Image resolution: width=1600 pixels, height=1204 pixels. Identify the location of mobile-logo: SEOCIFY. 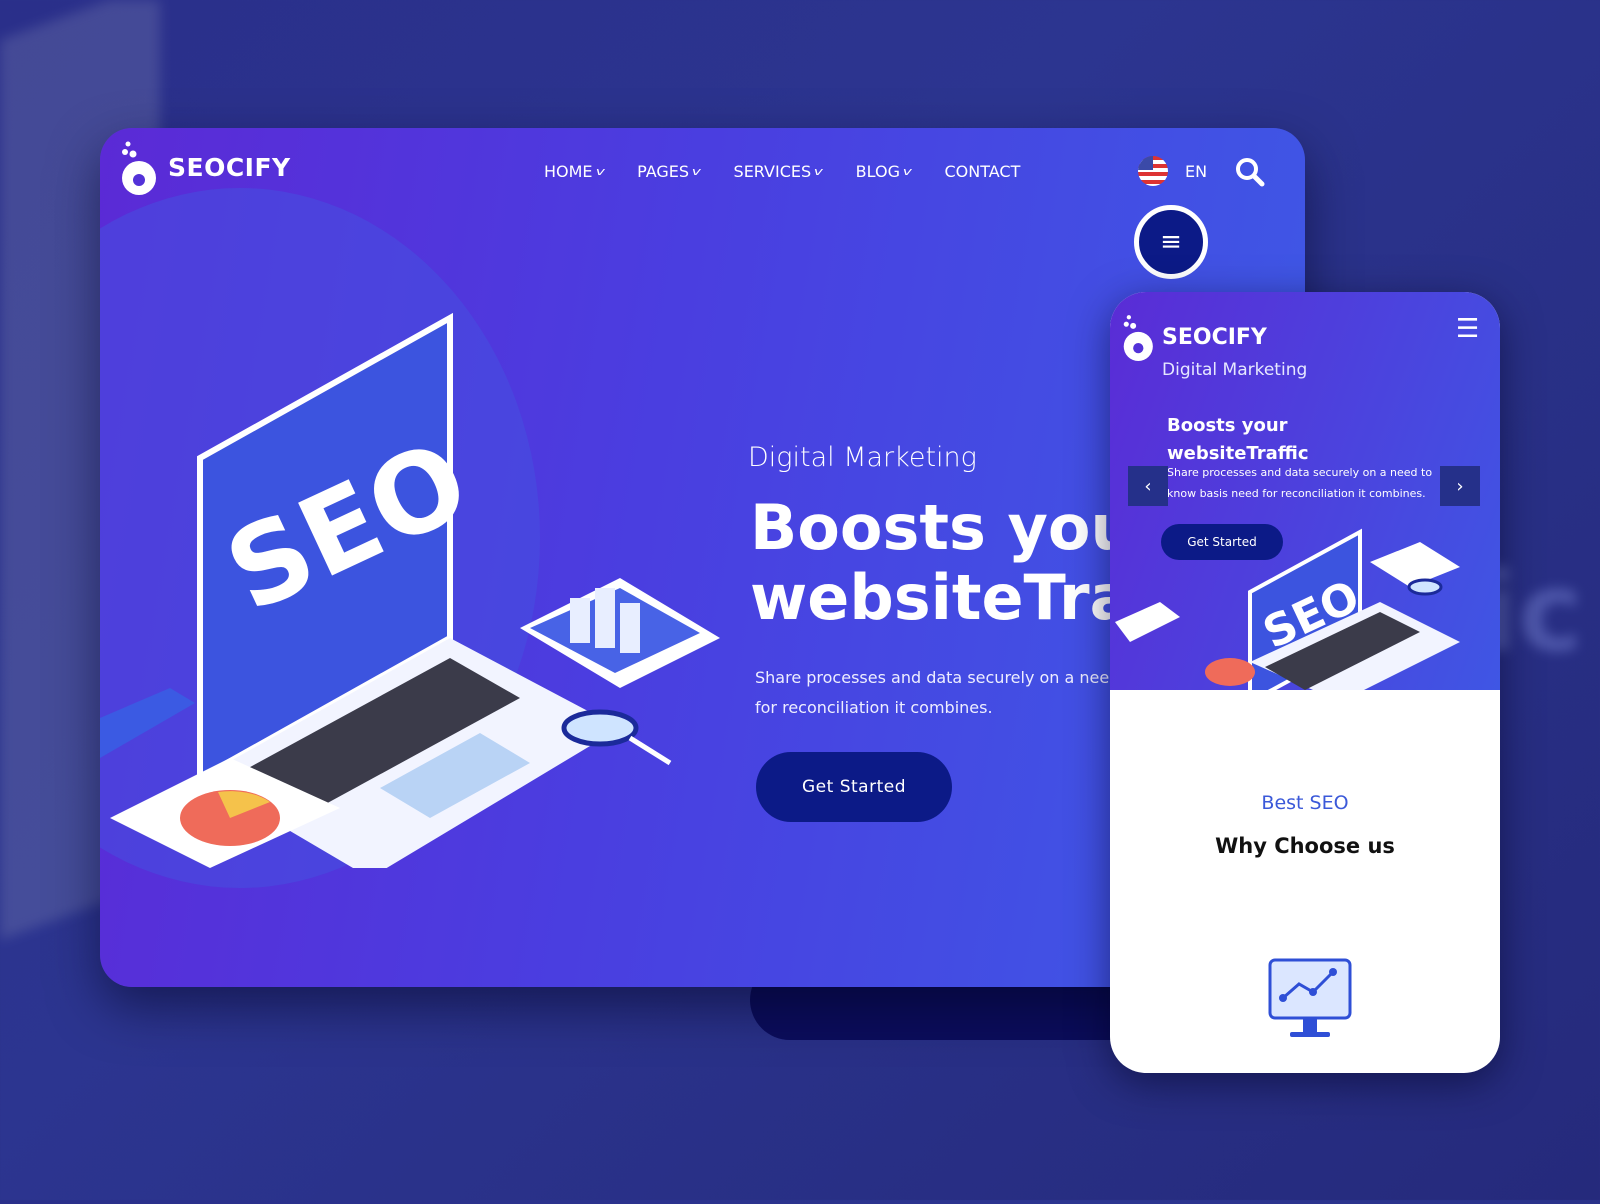
(1194, 337).